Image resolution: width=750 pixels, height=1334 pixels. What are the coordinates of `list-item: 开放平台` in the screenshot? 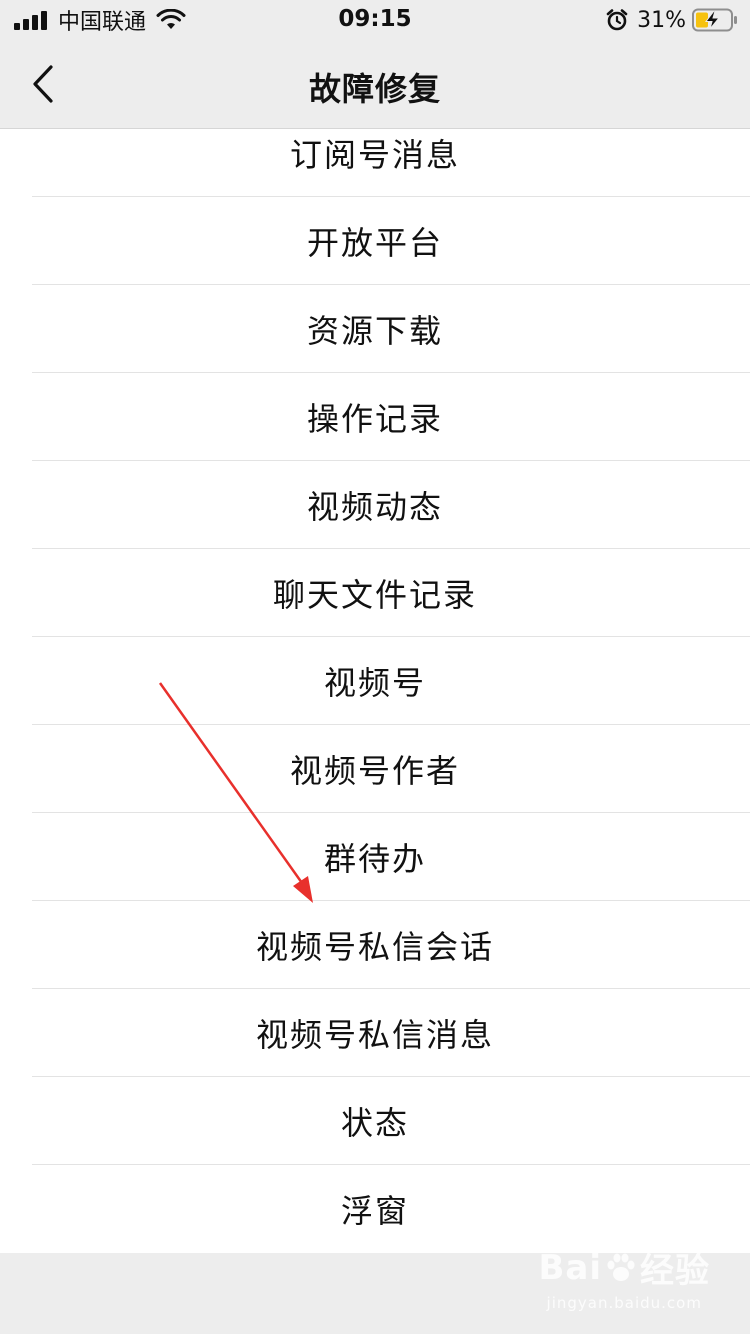 It's located at (375, 241).